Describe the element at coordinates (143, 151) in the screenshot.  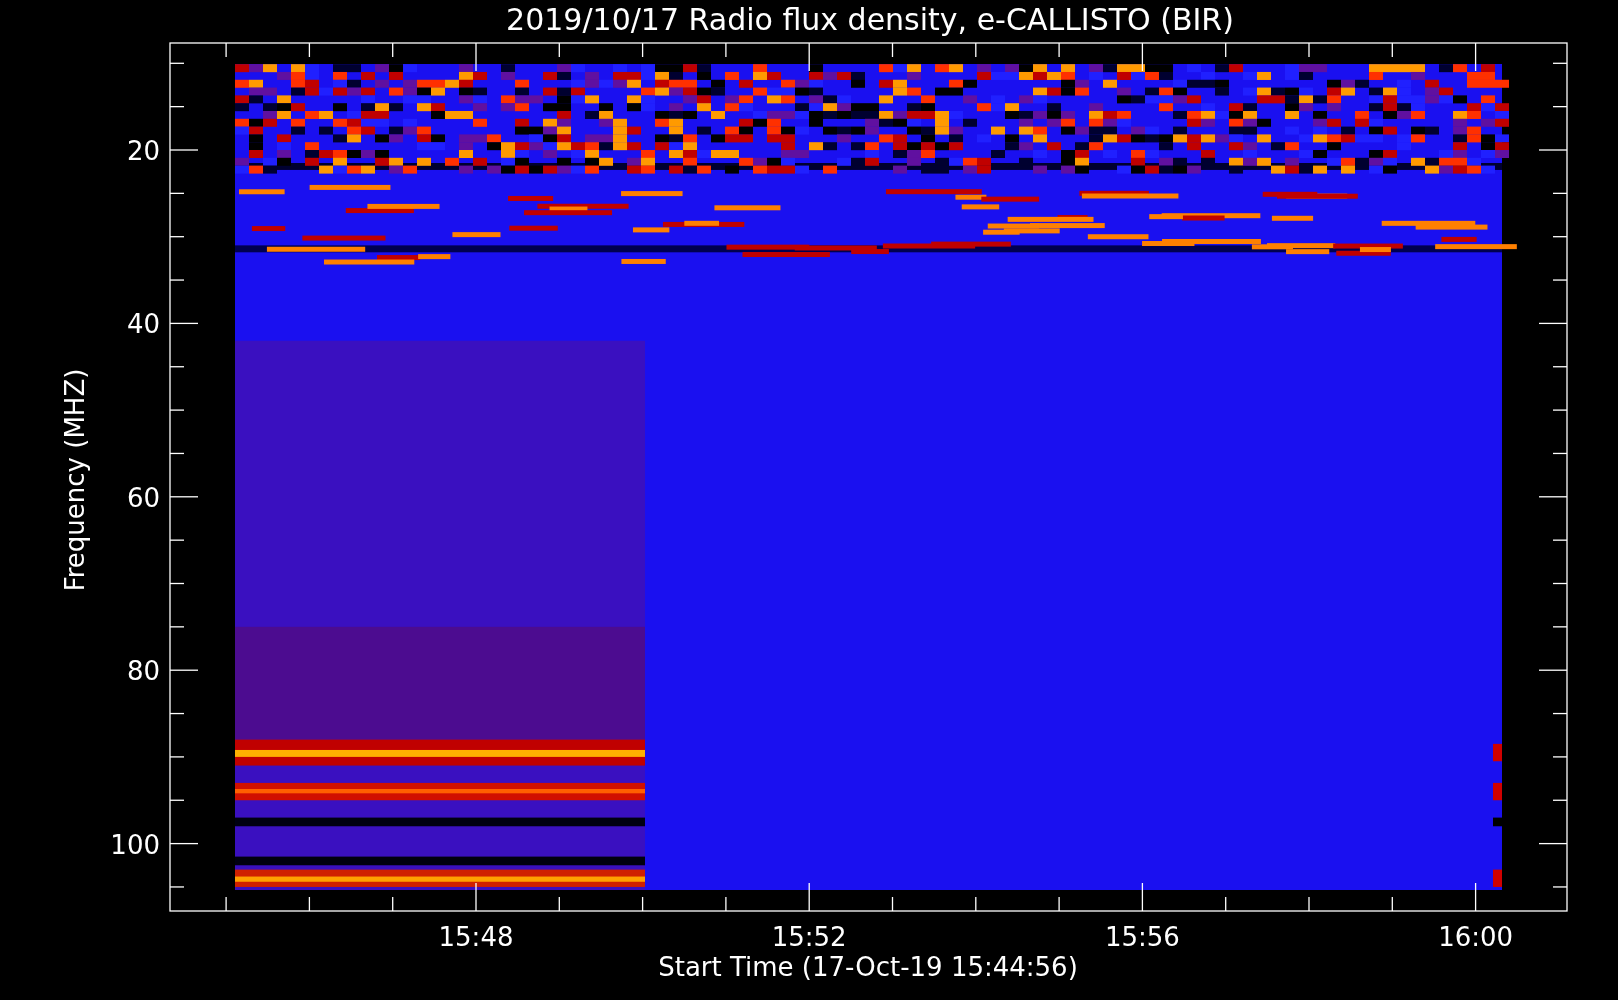
I see `y-tick-label: 20` at that location.